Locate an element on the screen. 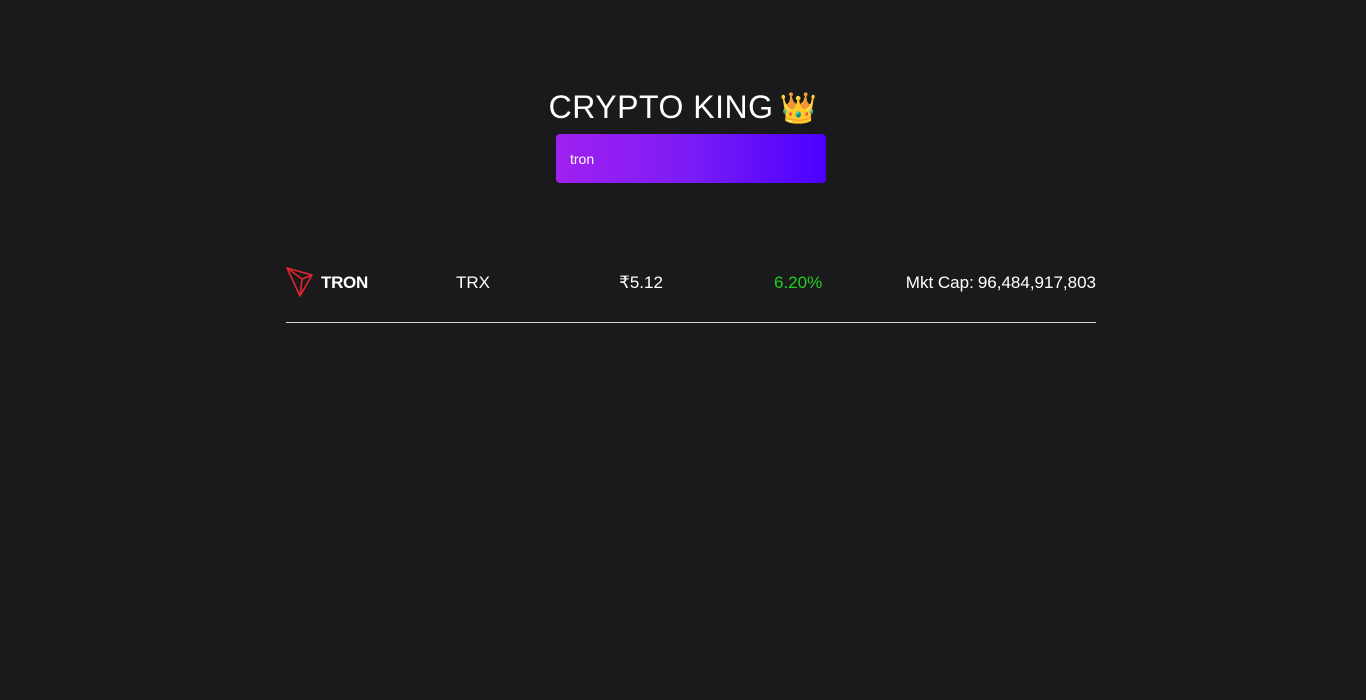 This screenshot has height=700, width=1366. crown-icon: 👑 is located at coordinates (798, 109).